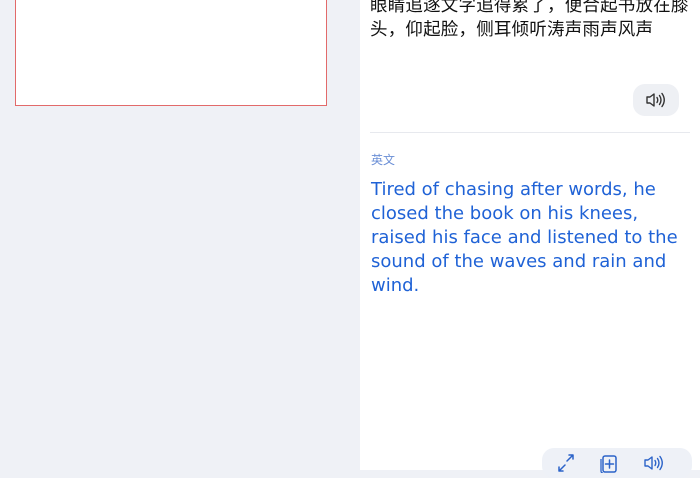 The width and height of the screenshot is (700, 478). I want to click on target-speak-button, so click(654, 463).